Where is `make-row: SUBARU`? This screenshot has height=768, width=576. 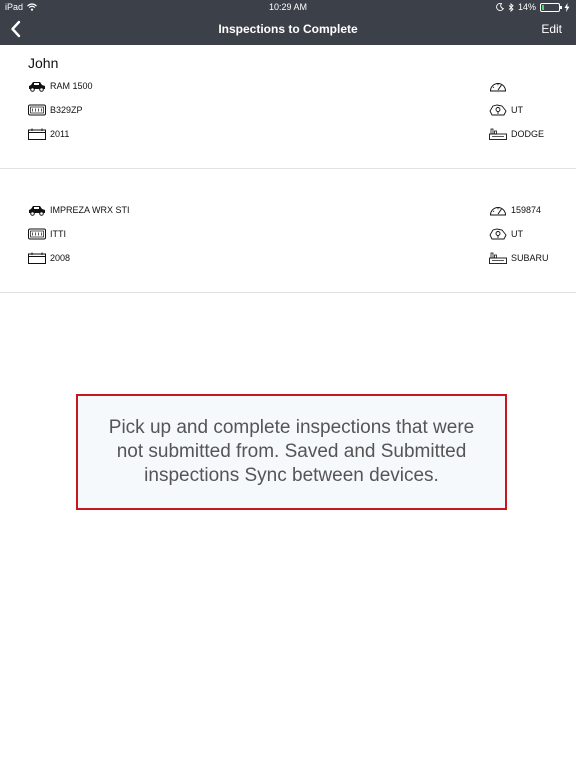
make-row: SUBARU is located at coordinates (519, 258).